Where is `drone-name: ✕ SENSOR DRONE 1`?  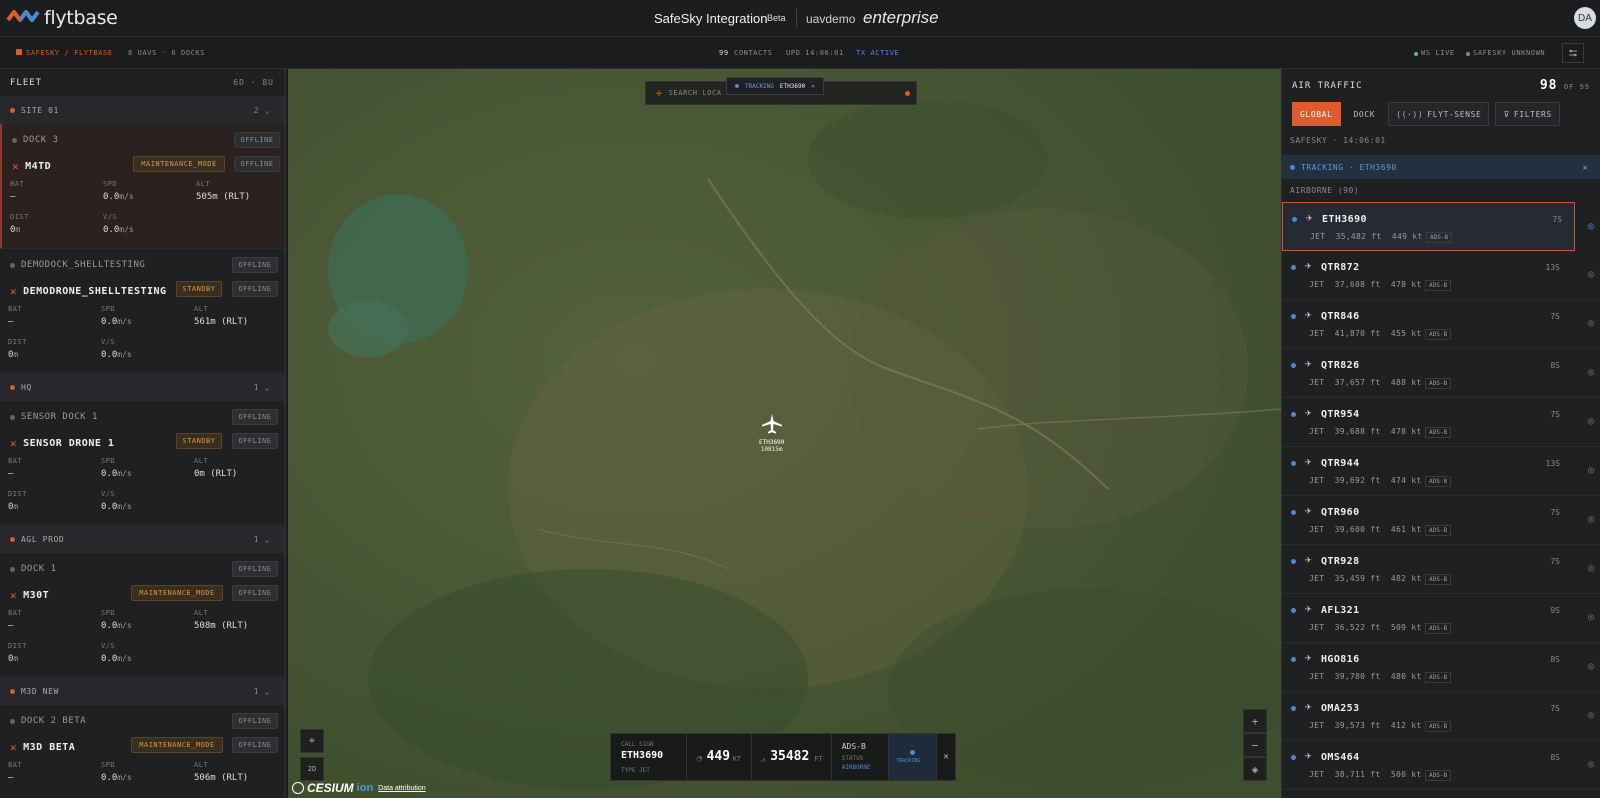 drone-name: ✕ SENSOR DRONE 1 is located at coordinates (62, 443).